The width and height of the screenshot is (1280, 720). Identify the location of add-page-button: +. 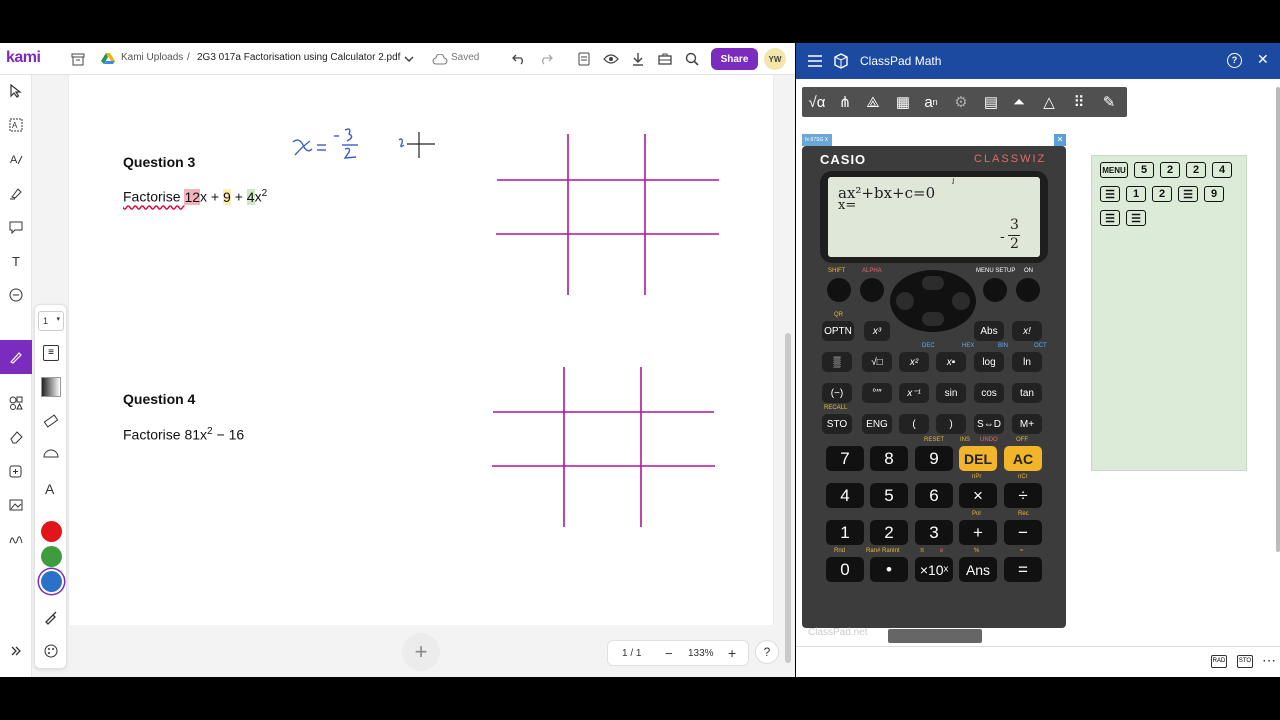
(421, 652).